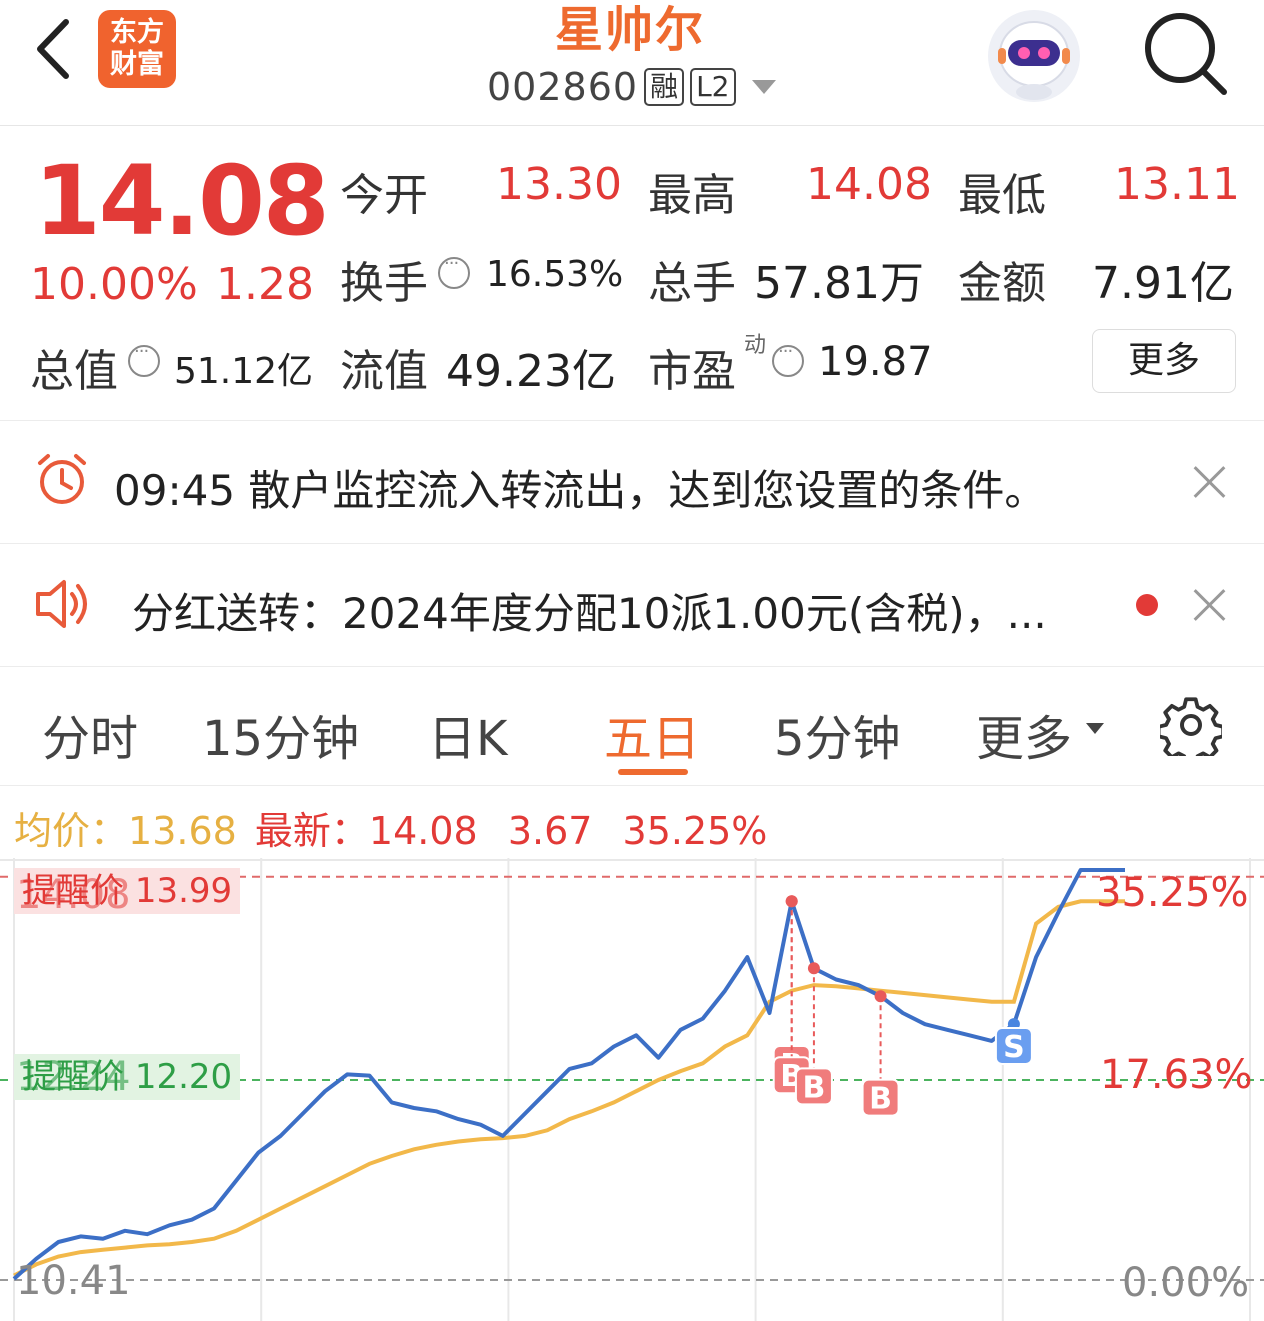 This screenshot has width=1264, height=1321. I want to click on alert-value: 12.20, so click(183, 1077).